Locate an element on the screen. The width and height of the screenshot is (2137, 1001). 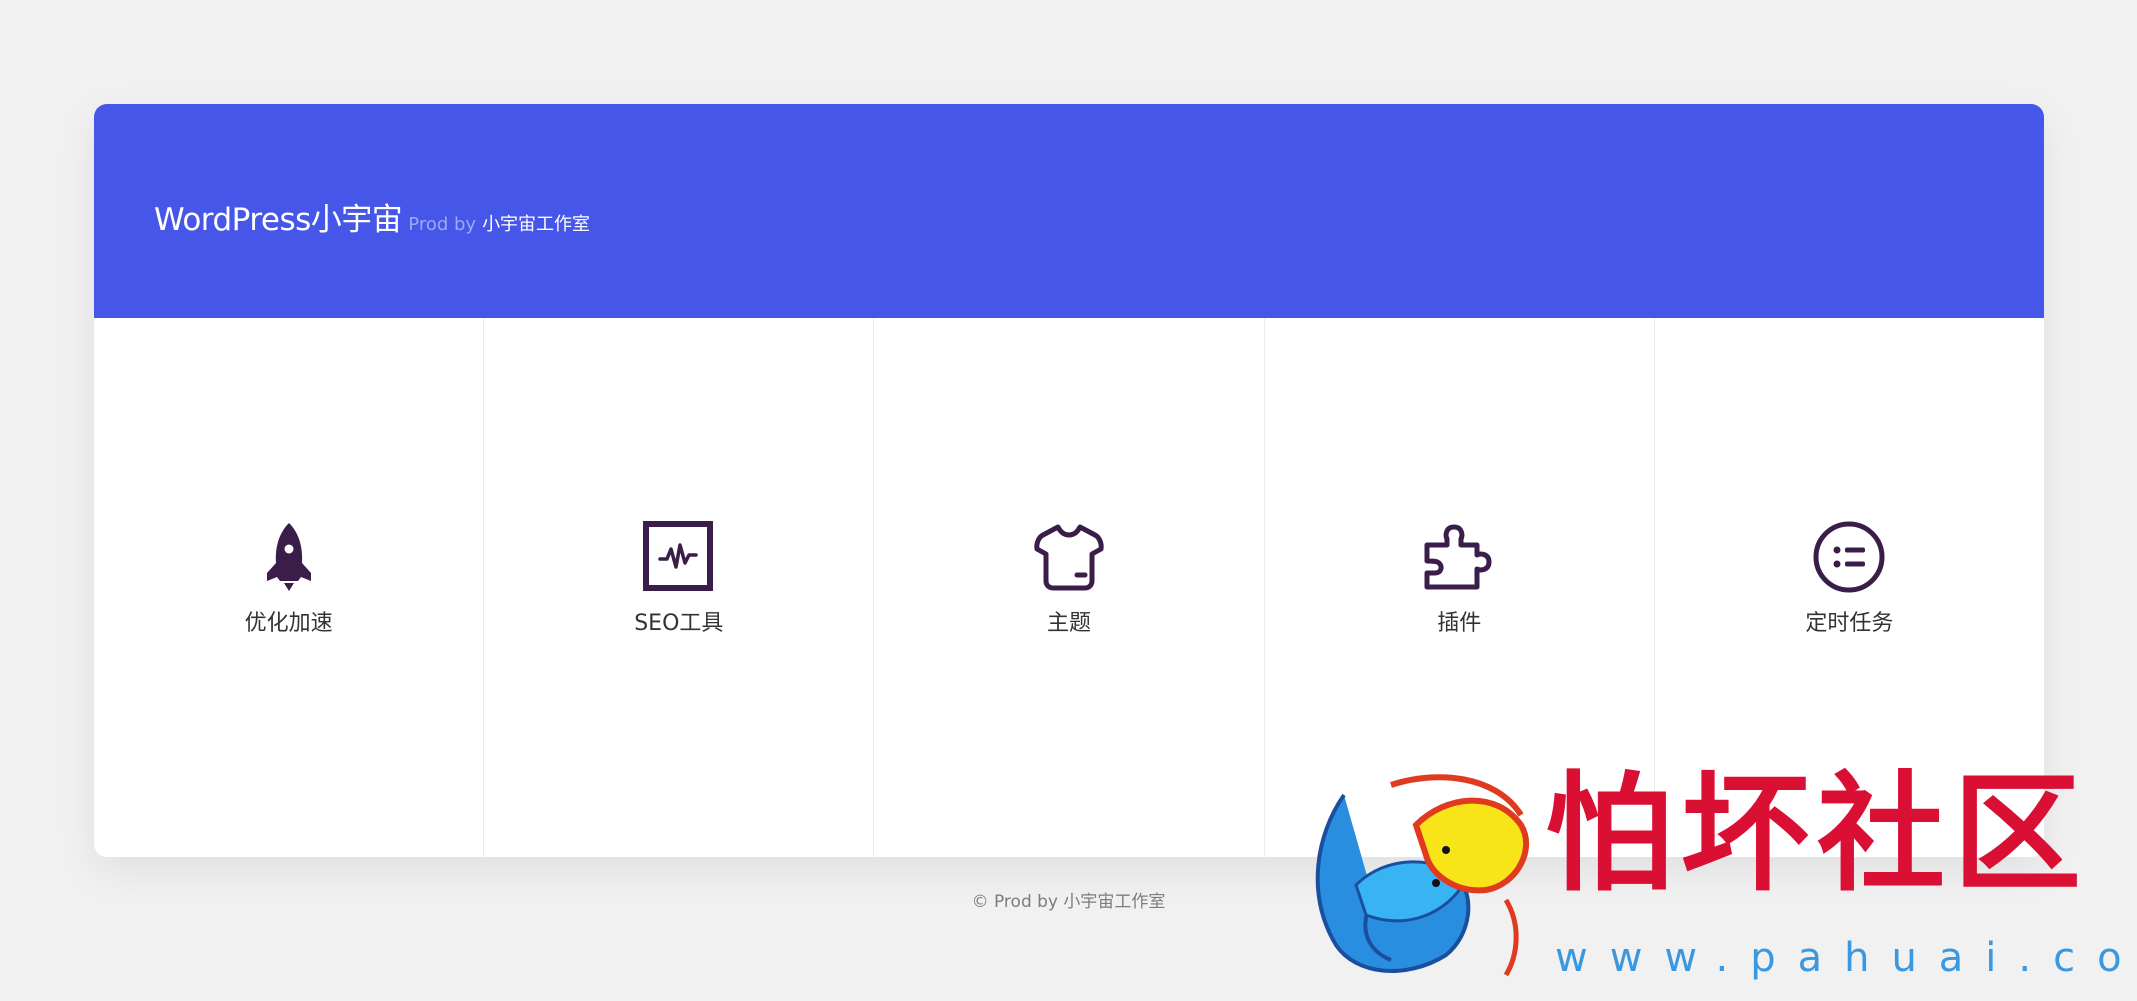
studio-link: 小宇宙工作室 is located at coordinates (536, 223).